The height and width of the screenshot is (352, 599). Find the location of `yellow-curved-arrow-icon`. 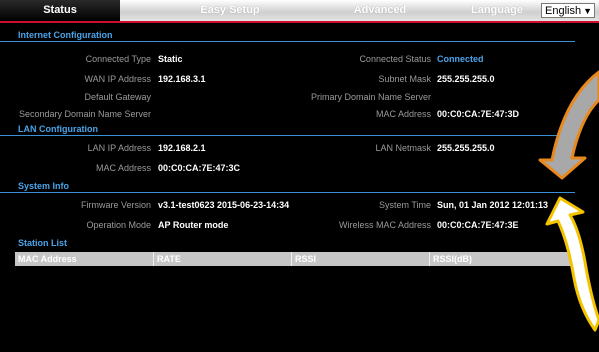

yellow-curved-arrow-icon is located at coordinates (572, 264).